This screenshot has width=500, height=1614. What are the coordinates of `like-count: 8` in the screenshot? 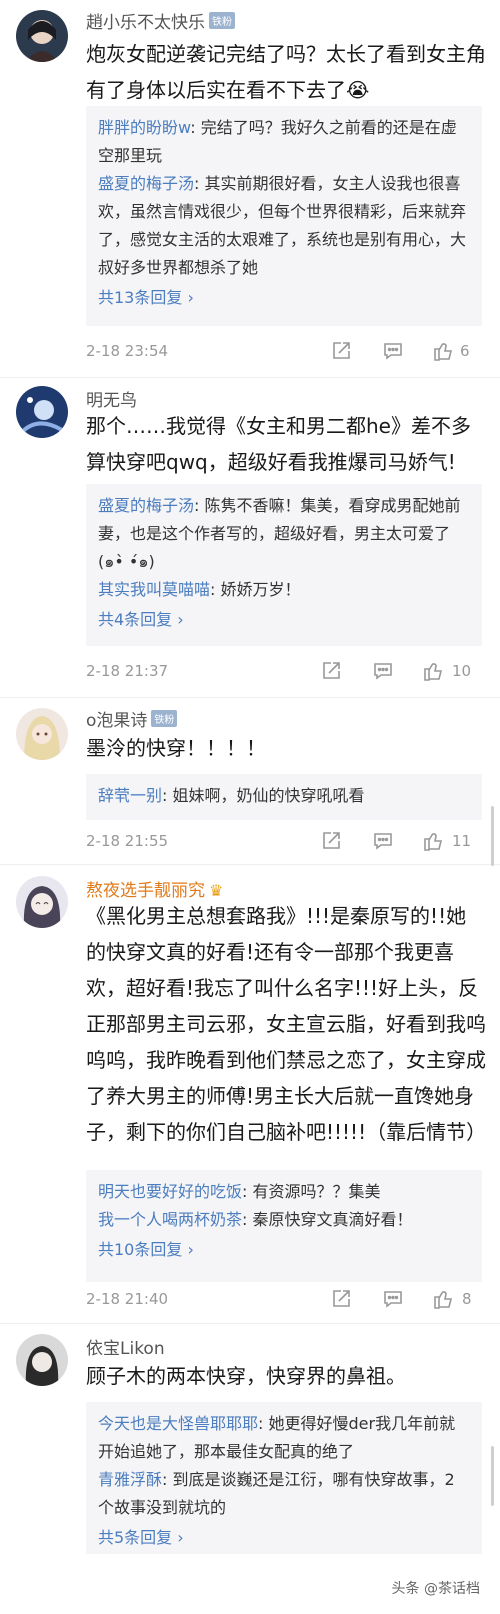 It's located at (467, 1299).